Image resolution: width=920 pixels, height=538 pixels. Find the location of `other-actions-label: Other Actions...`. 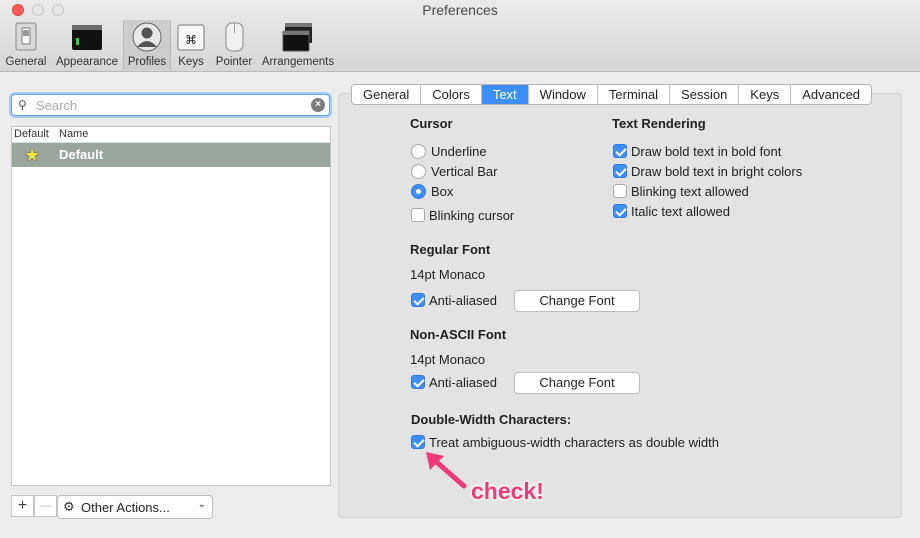

other-actions-label: Other Actions... is located at coordinates (125, 507).